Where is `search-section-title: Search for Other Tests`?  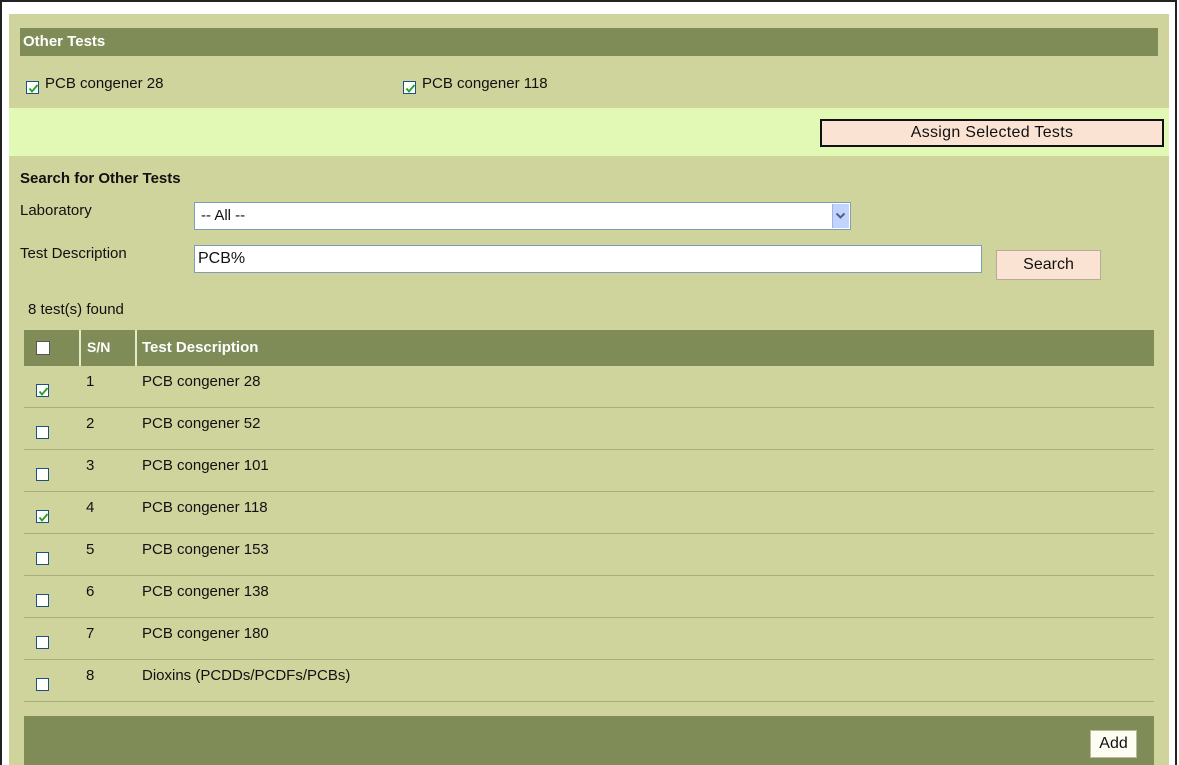
search-section-title: Search for Other Tests is located at coordinates (100, 178).